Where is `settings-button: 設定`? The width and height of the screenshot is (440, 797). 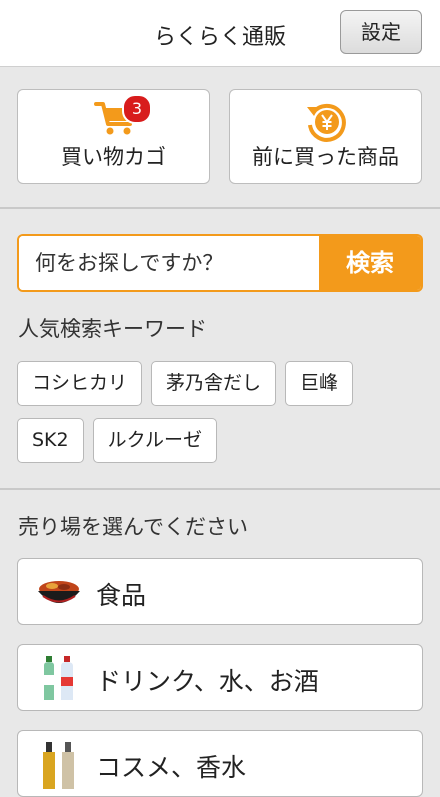 settings-button: 設定 is located at coordinates (381, 32).